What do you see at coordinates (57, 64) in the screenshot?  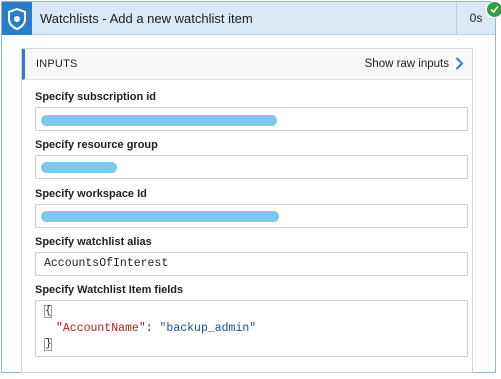 I see `inputs-title: INPUTS` at bounding box center [57, 64].